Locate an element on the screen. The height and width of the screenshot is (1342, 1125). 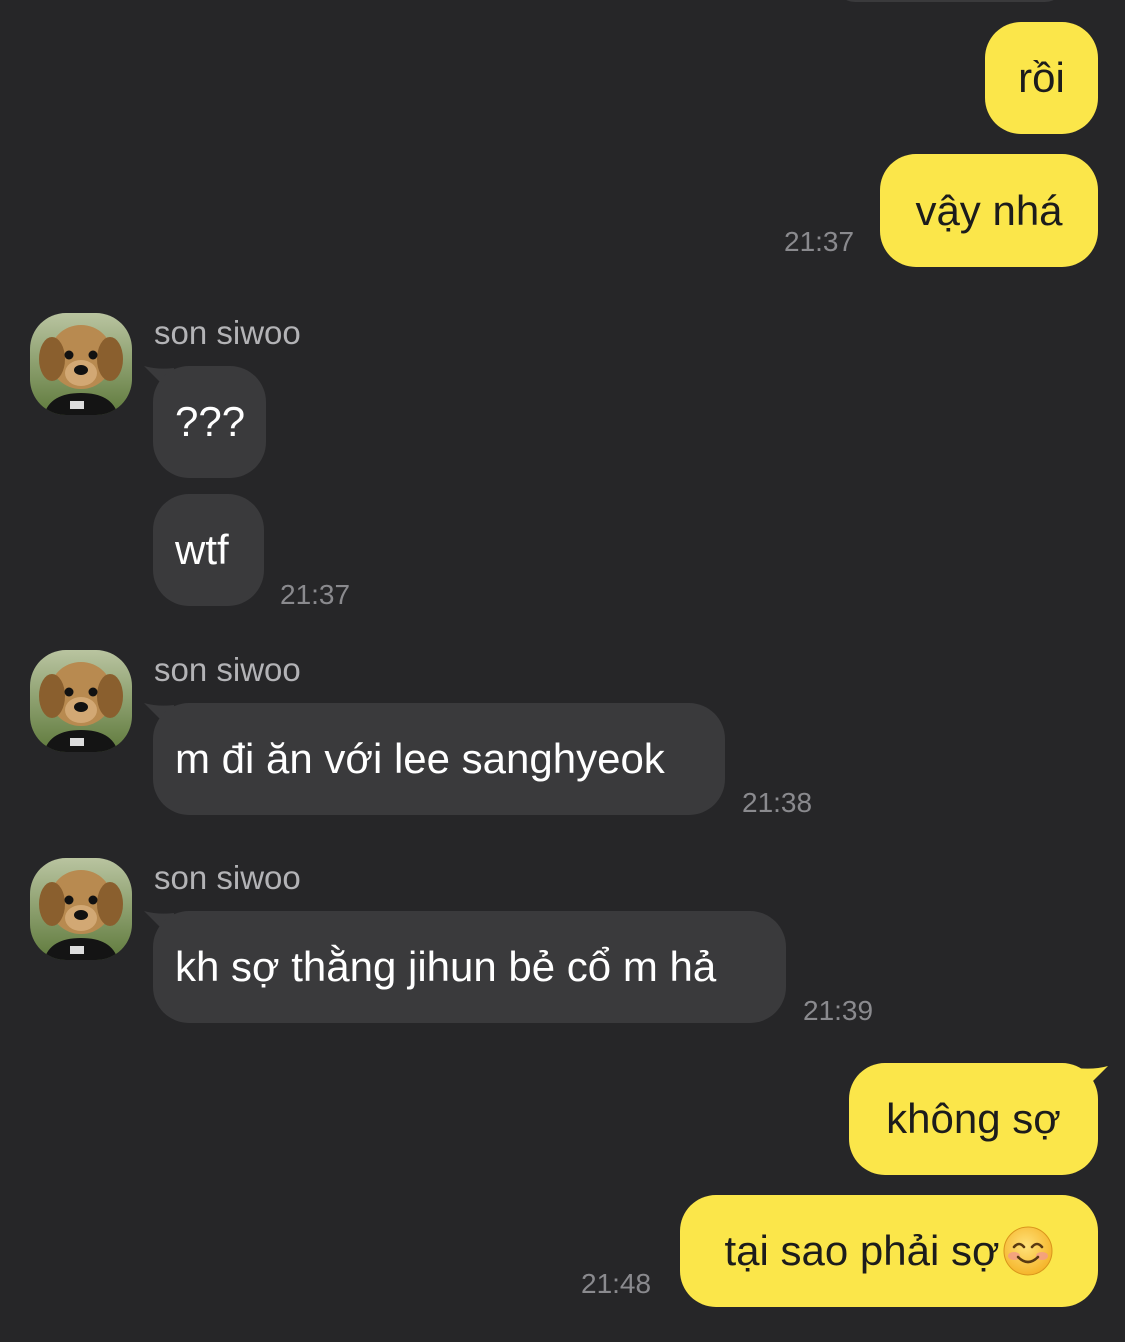
their-message-bubble: kh sợ thằng jihun bẻ cổ m hả is located at coordinates (469, 967).